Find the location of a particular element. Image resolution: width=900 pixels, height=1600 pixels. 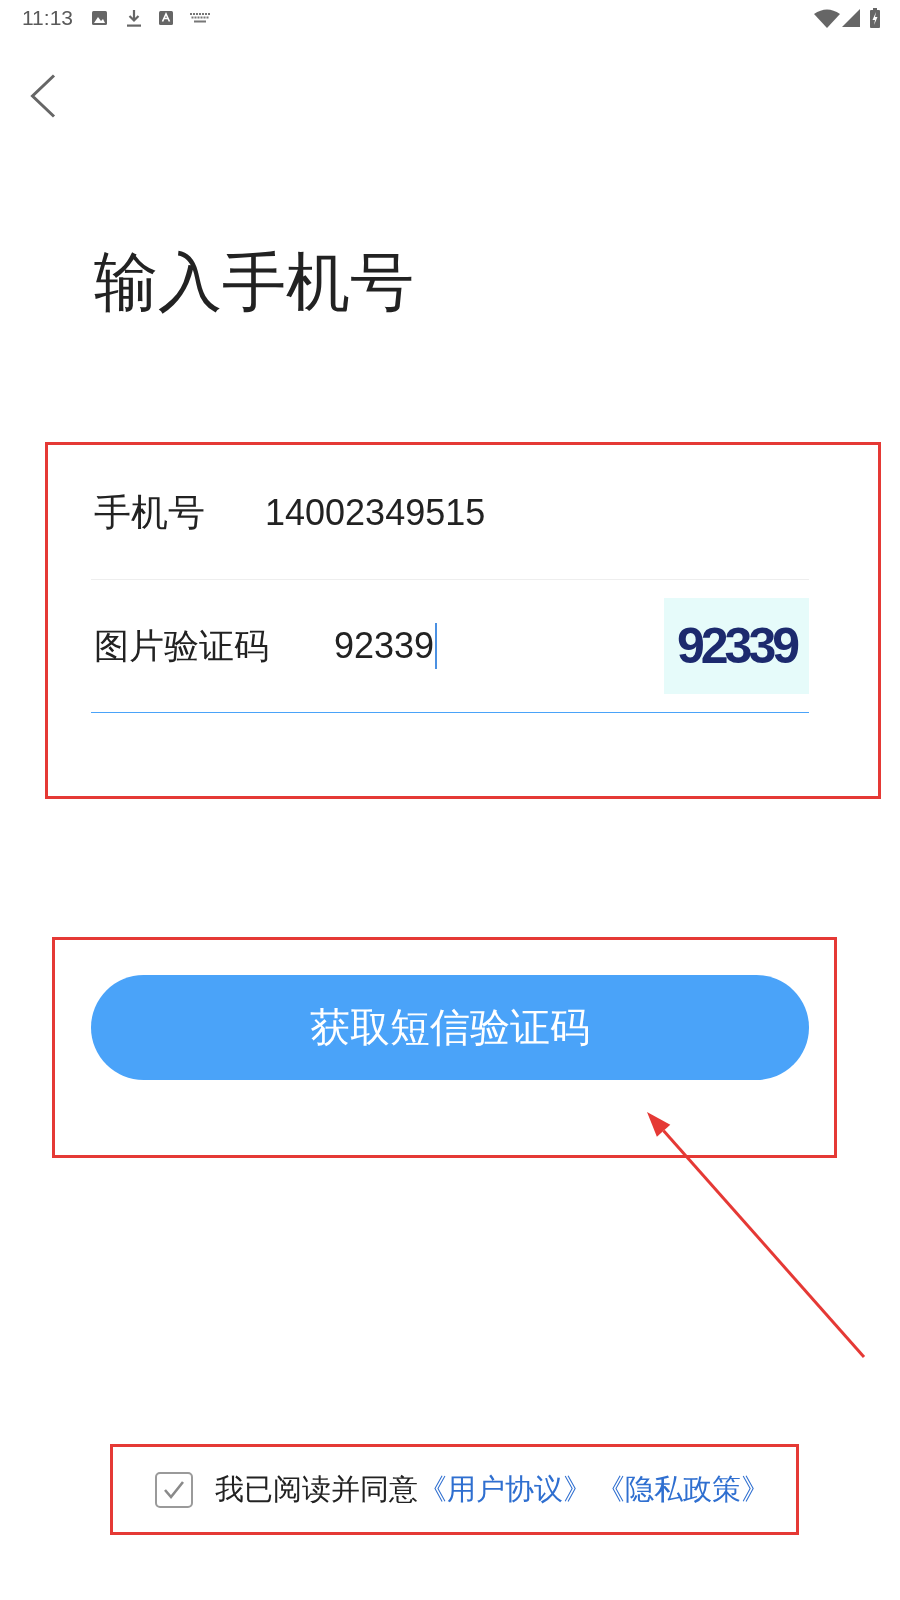

phone-input: 14002349515 is located at coordinates (537, 513).